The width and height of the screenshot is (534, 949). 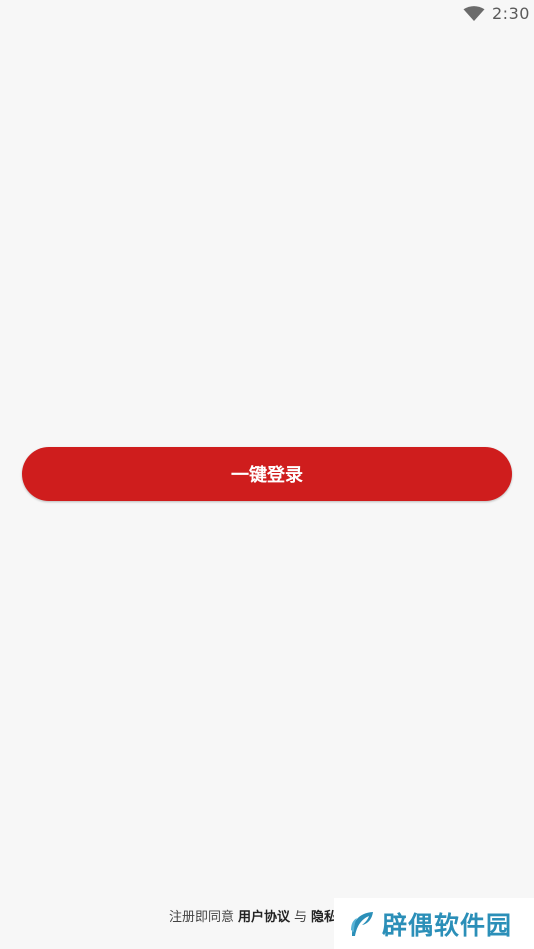 I want to click on status-bar: 2:30, so click(x=267, y=15).